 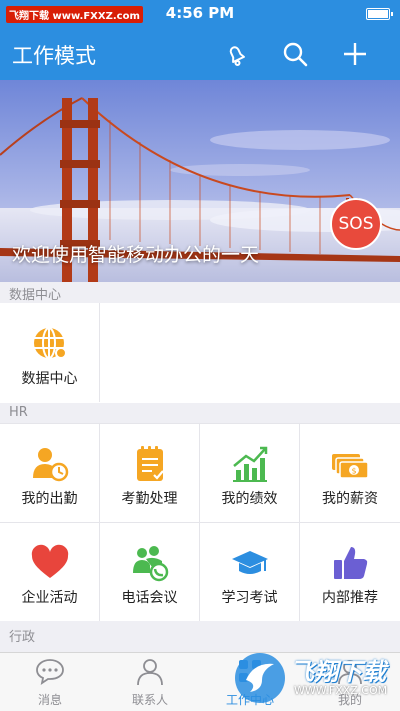 What do you see at coordinates (151, 564) in the screenshot?
I see `conference-icon` at bounding box center [151, 564].